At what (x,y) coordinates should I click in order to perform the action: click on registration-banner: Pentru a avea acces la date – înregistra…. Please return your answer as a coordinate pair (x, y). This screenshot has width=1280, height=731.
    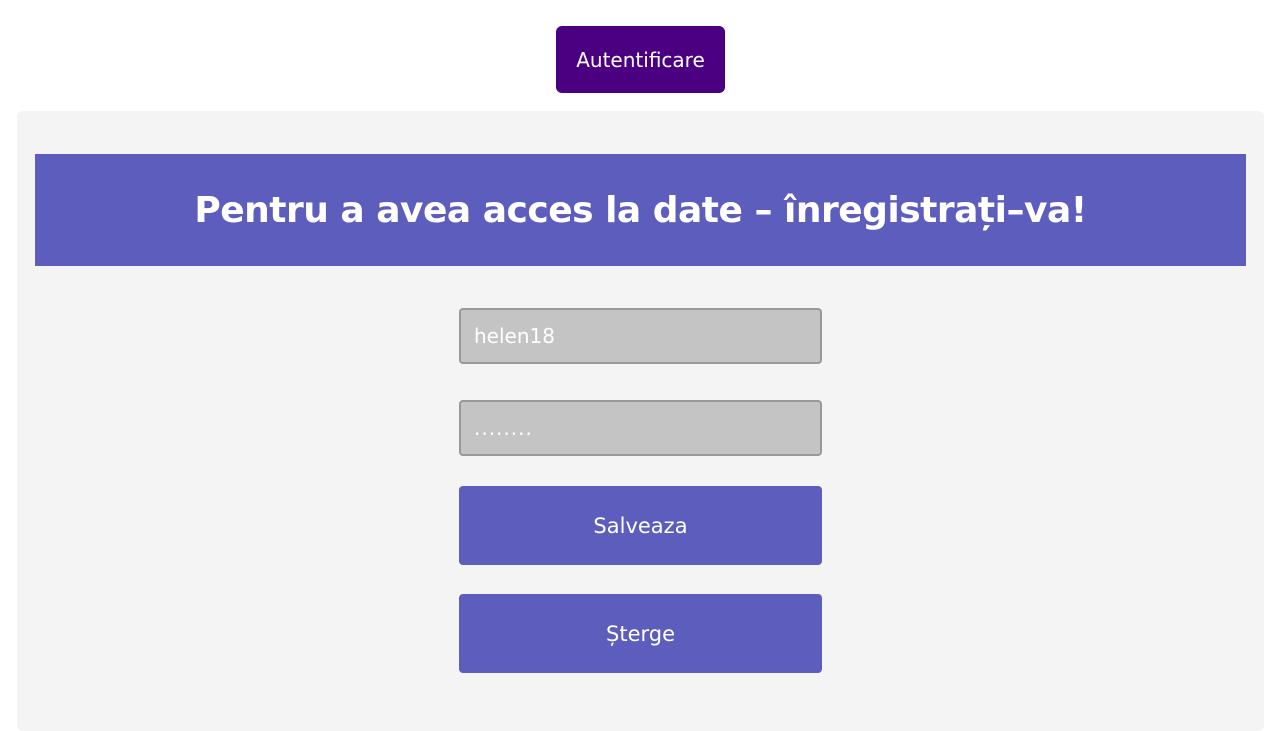
    Looking at the image, I should click on (640, 210).